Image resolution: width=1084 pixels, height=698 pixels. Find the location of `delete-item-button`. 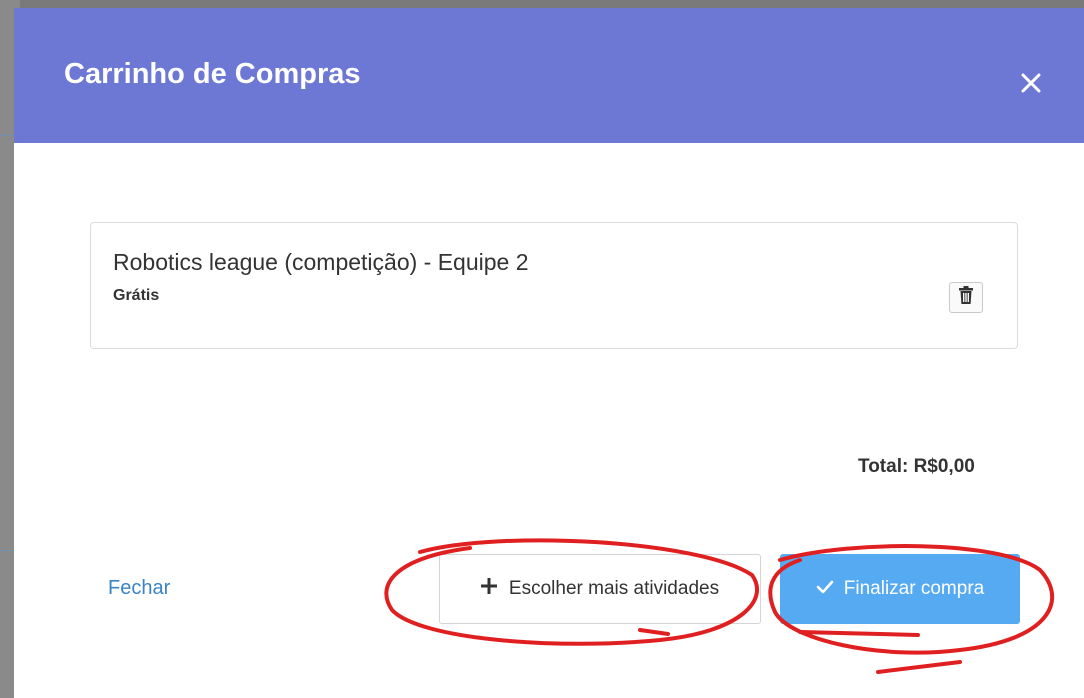

delete-item-button is located at coordinates (966, 297).